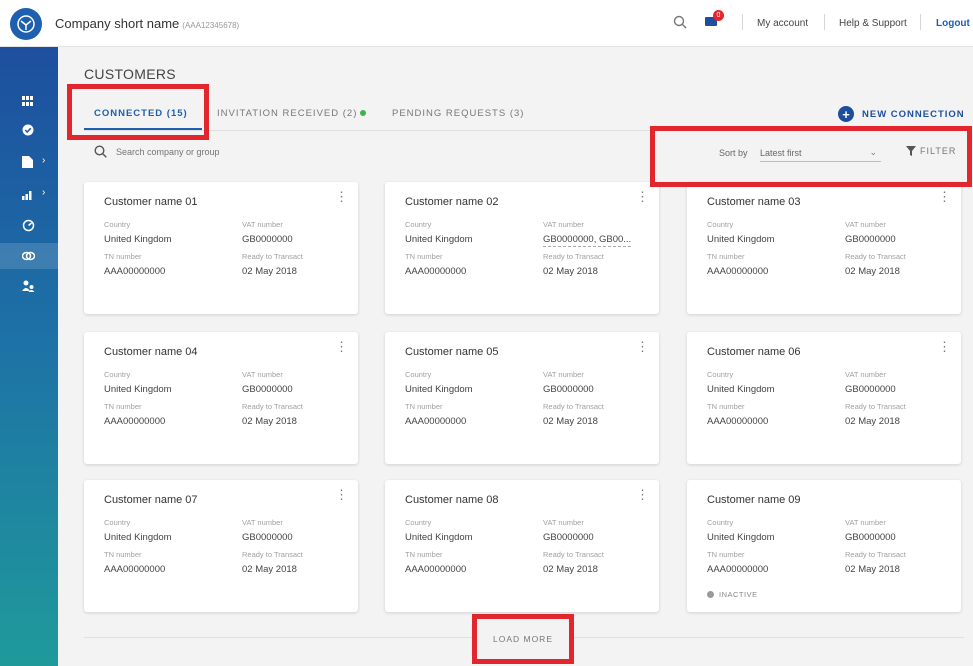  I want to click on highlight-box-connected-tab, so click(138, 112).